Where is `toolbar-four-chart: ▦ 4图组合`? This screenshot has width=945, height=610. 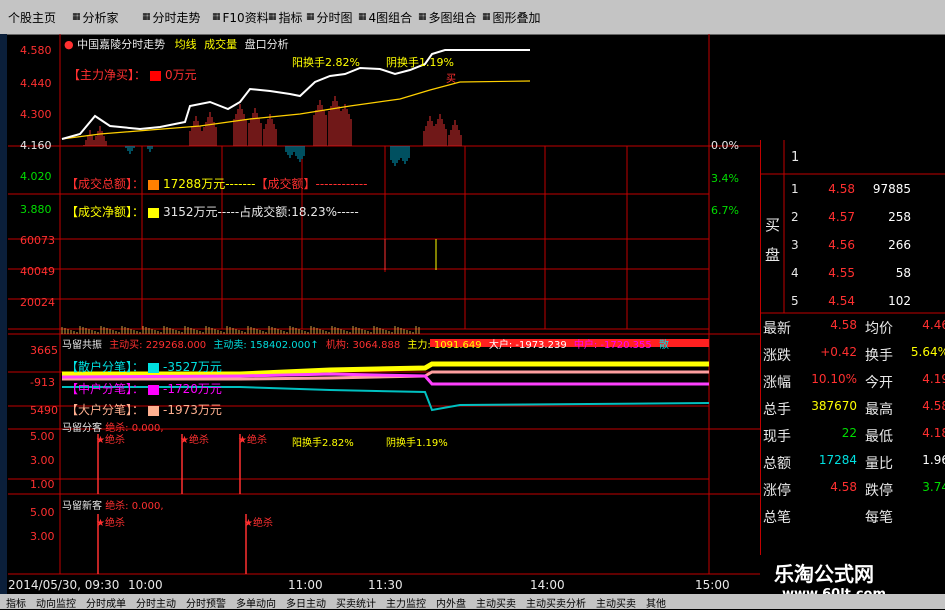
toolbar-four-chart: ▦ 4图组合 is located at coordinates (385, 17).